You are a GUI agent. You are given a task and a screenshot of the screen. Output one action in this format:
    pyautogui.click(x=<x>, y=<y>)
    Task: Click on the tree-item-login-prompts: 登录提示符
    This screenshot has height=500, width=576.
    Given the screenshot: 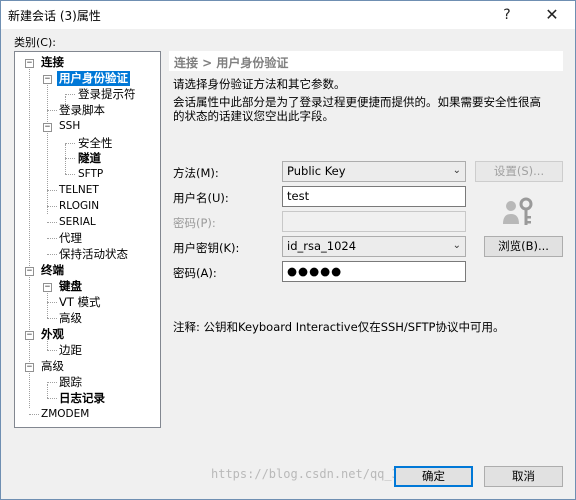 What is the action you would take?
    pyautogui.click(x=107, y=94)
    